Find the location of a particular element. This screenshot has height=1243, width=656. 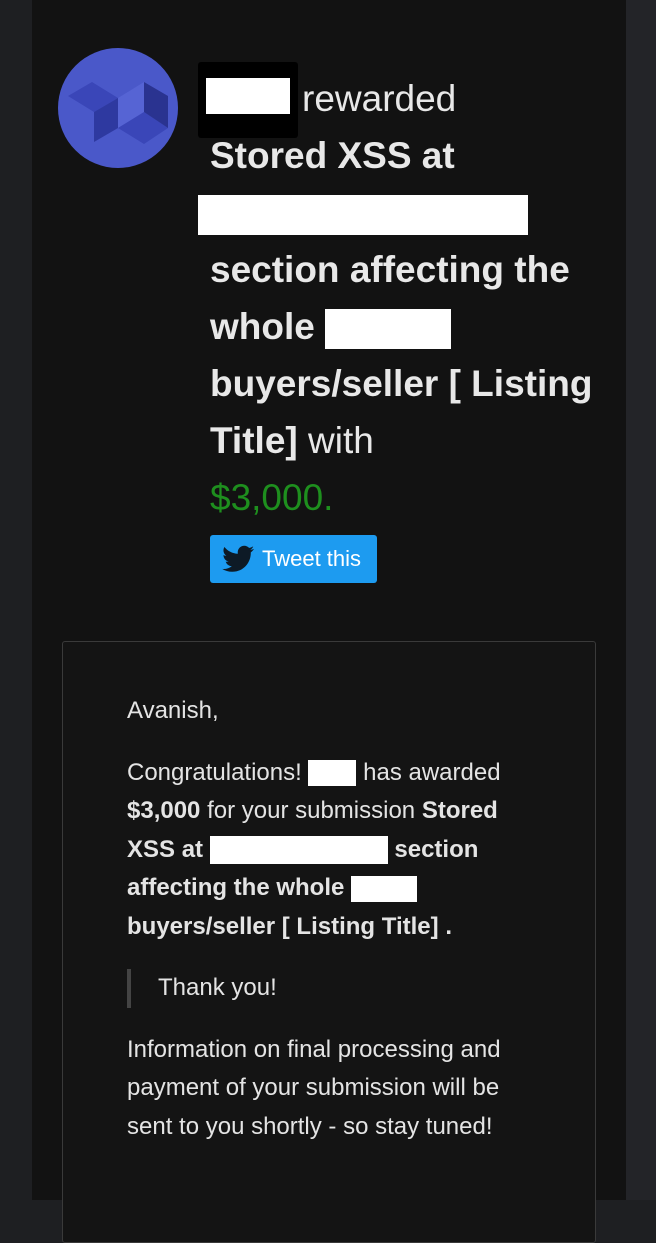

rewarded-word: rewarded is located at coordinates (379, 98).